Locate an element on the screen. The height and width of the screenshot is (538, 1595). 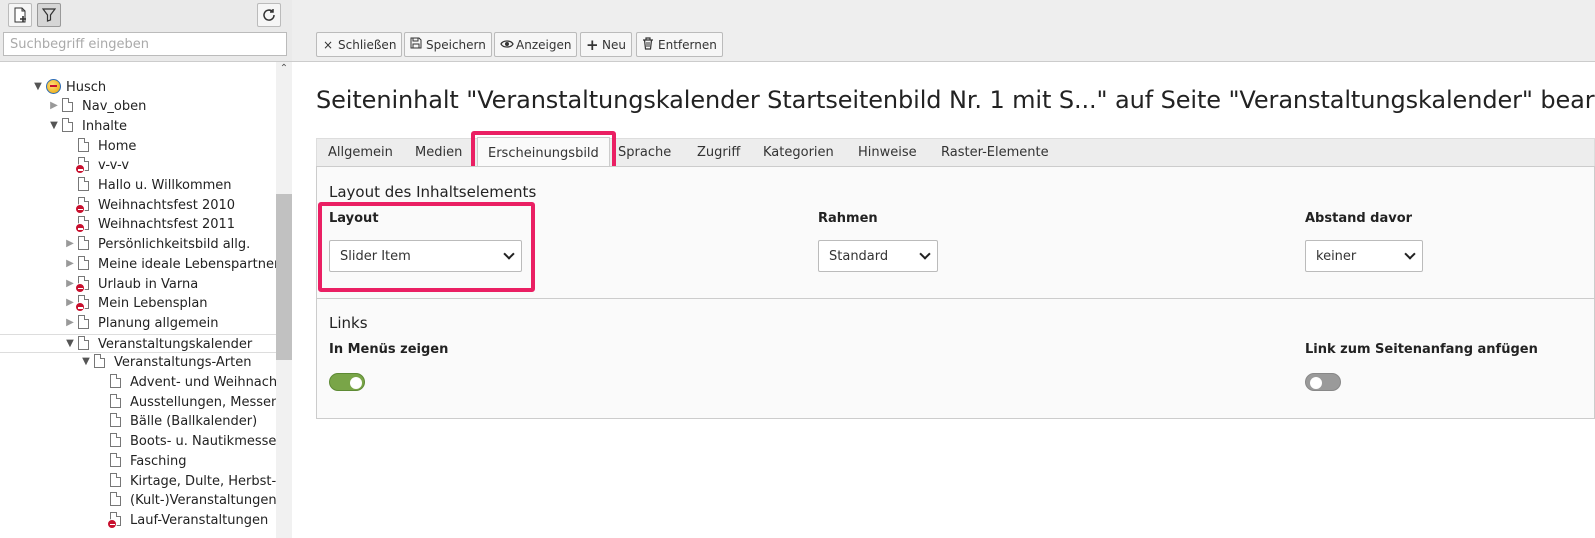
tab-erscheinungsbild: Erscheinungsbild is located at coordinates (543, 152).